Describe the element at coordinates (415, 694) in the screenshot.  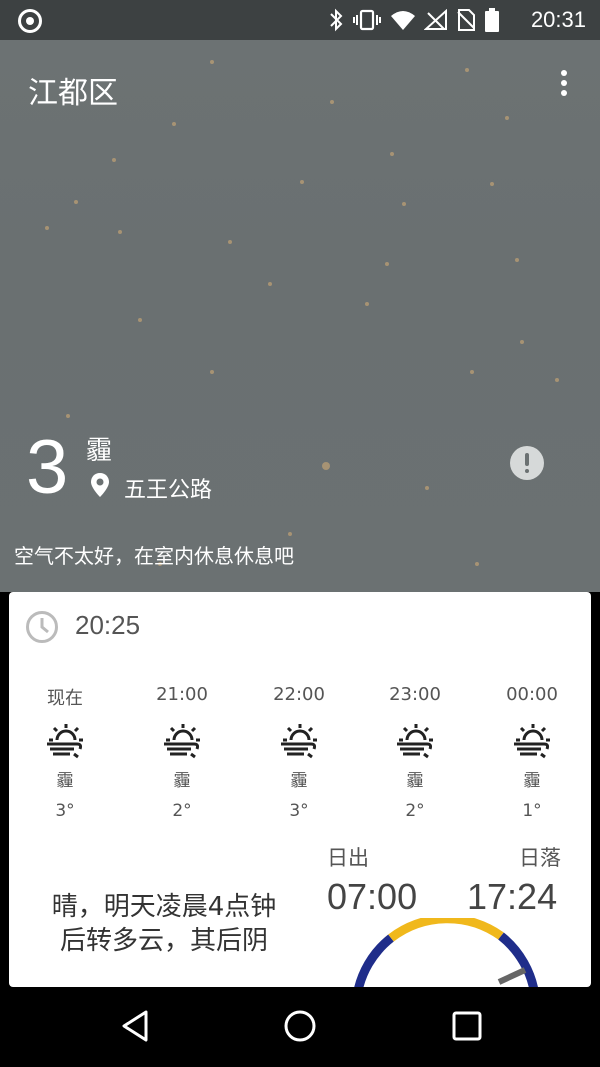
I see `hour-time: 23:00` at that location.